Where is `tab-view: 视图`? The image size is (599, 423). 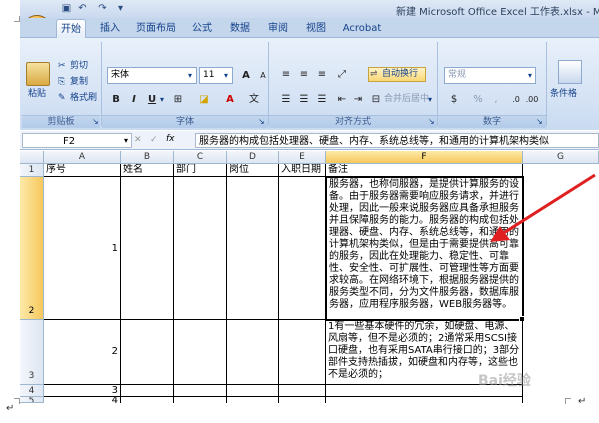
tab-view: 视图 is located at coordinates (316, 28).